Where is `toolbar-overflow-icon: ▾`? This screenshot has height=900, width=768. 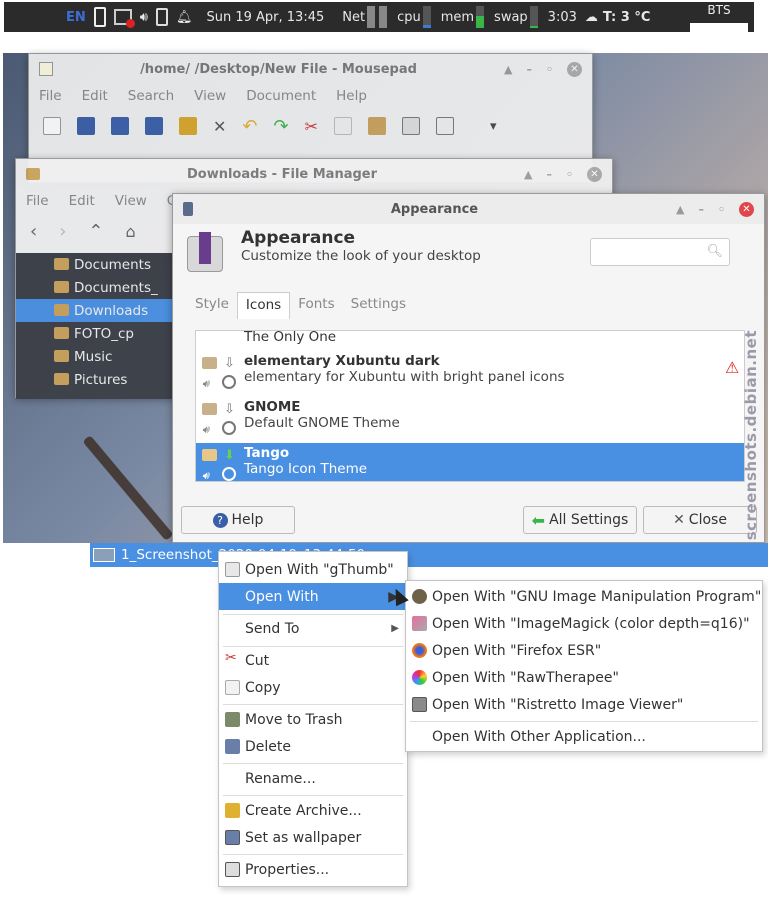
toolbar-overflow-icon: ▾ is located at coordinates (493, 126).